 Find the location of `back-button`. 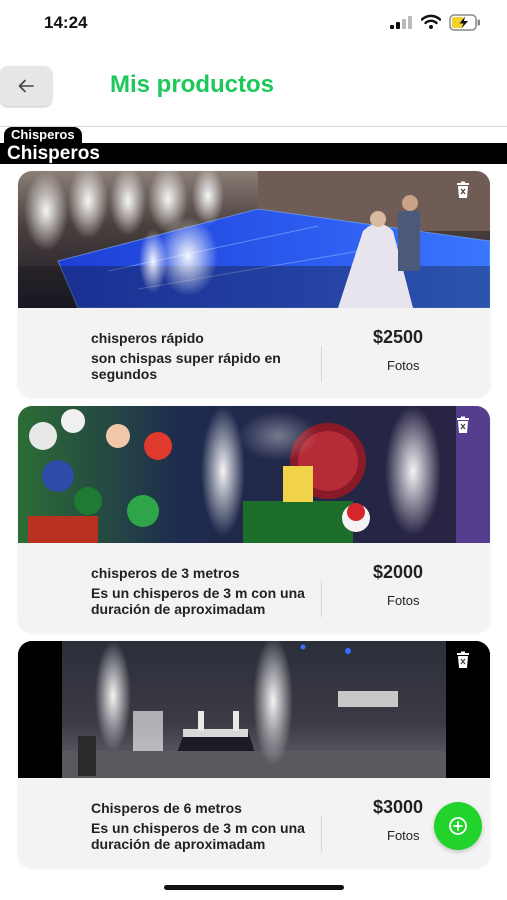

back-button is located at coordinates (26, 86).